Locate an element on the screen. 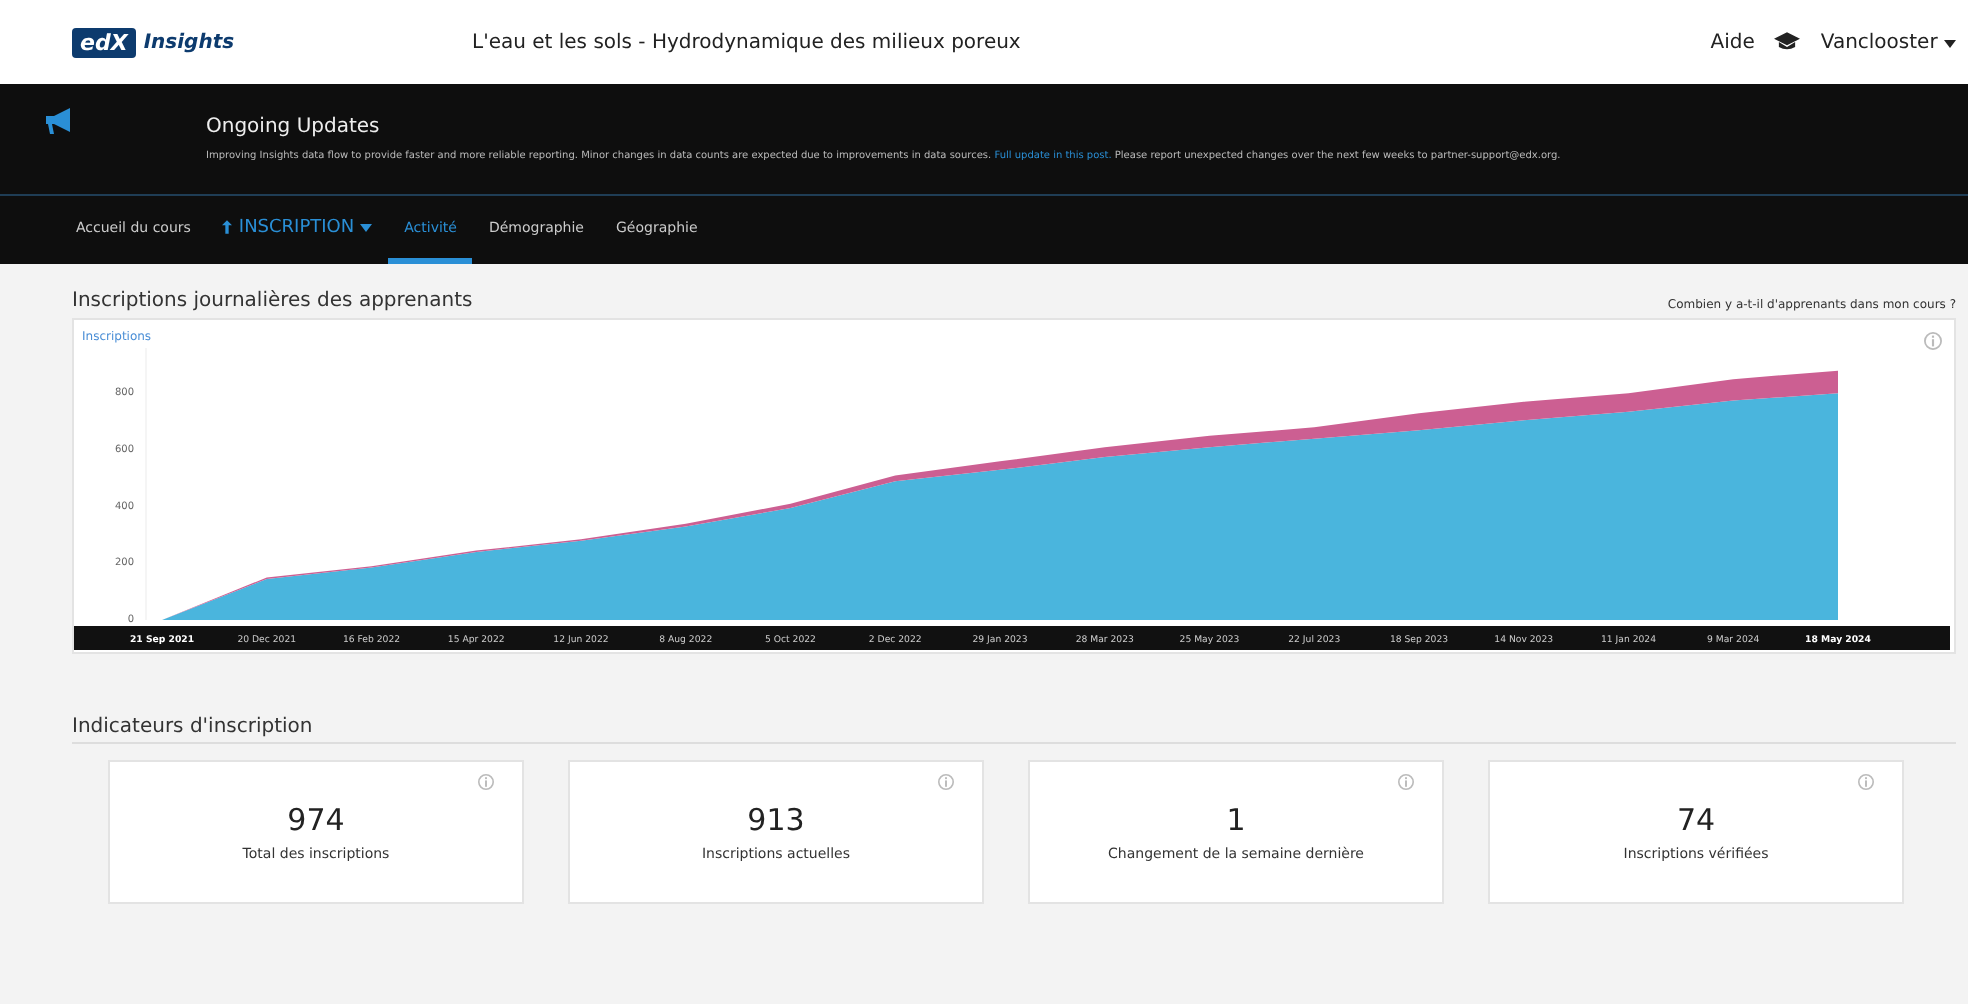  graduation-cap-icon is located at coordinates (1787, 42).